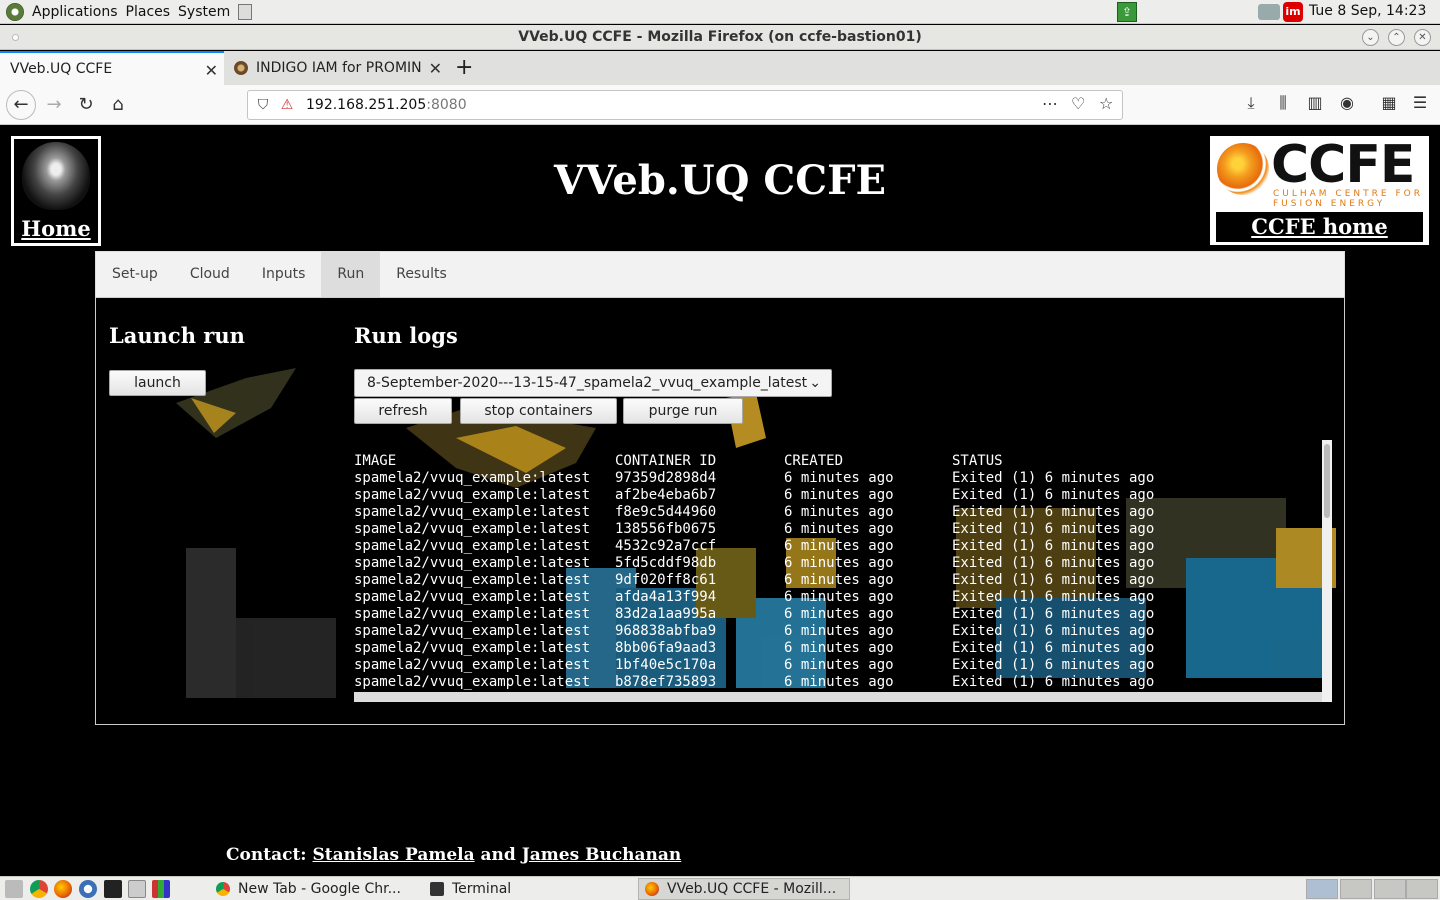 Image resolution: width=1440 pixels, height=900 pixels. Describe the element at coordinates (54, 105) in the screenshot. I see `forward-arrow-icon: →` at that location.